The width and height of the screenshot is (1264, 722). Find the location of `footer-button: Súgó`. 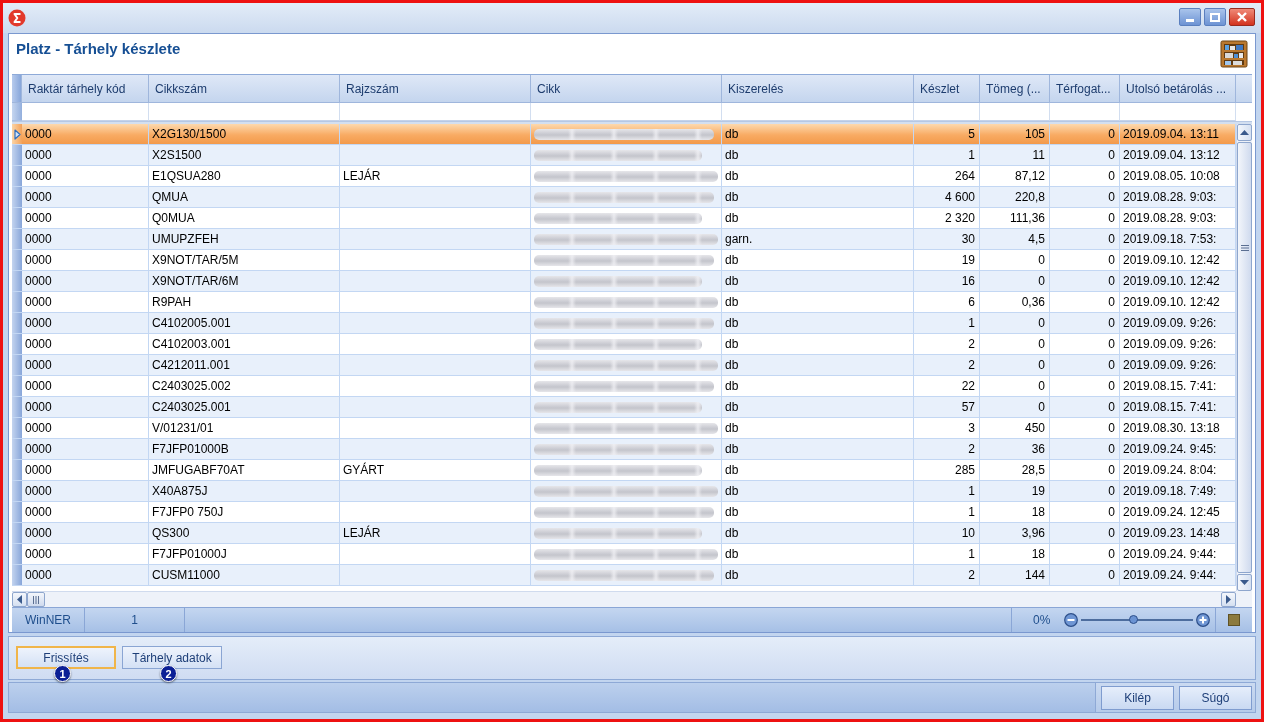

footer-button: Súgó is located at coordinates (1215, 697).